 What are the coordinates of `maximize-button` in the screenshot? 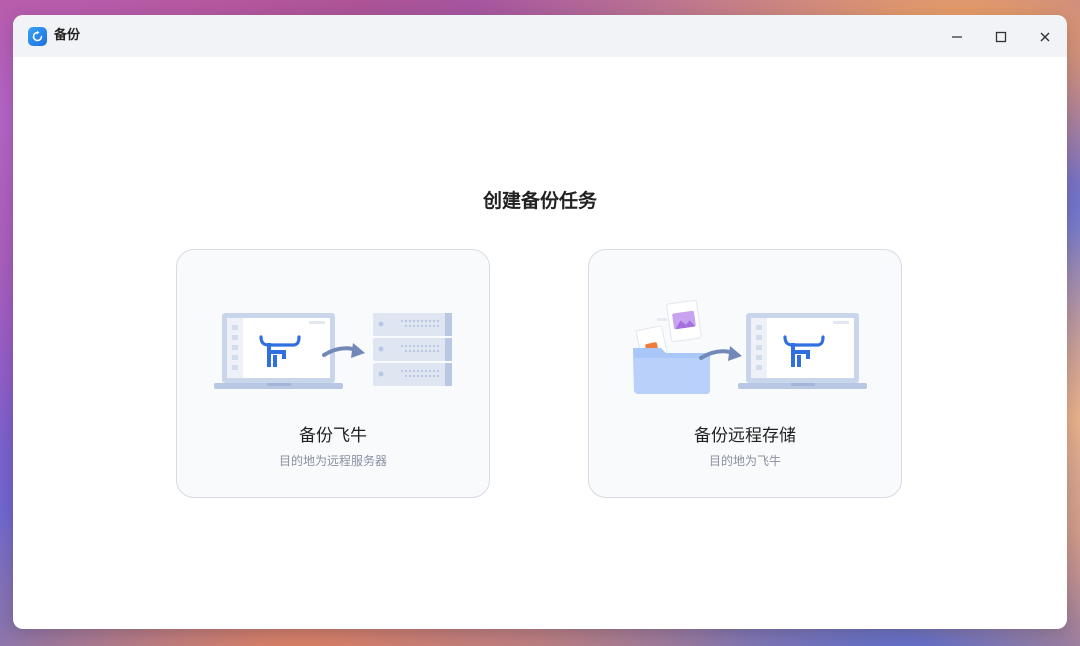 It's located at (1001, 37).